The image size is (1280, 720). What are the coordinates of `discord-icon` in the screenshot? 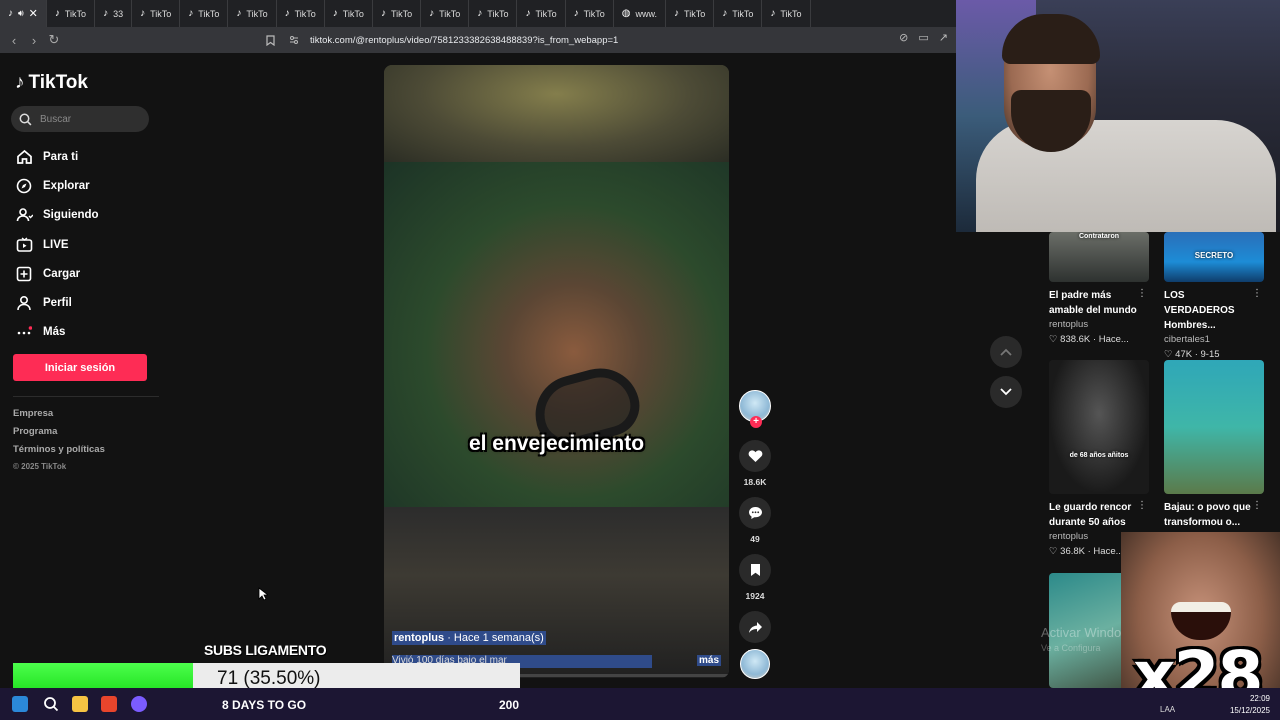 It's located at (139, 704).